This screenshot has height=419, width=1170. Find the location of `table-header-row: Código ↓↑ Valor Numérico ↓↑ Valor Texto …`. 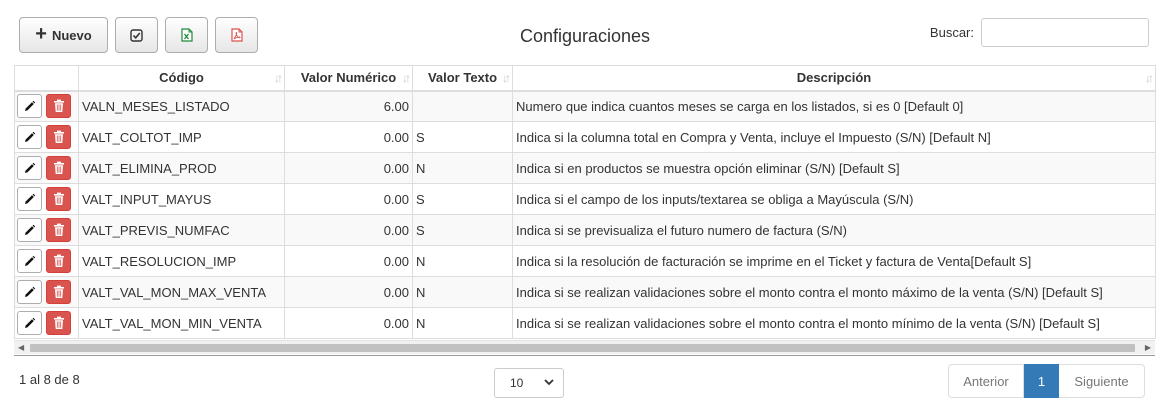

table-header-row: Código ↓↑ Valor Numérico ↓↑ Valor Texto … is located at coordinates (585, 78).